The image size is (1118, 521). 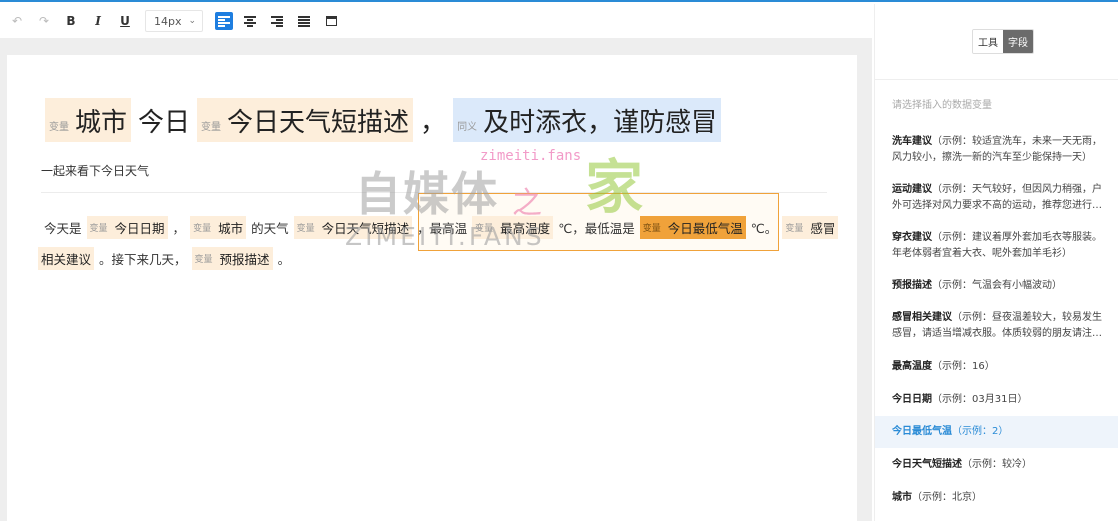 I want to click on field-example: （示例：较冷）, so click(x=997, y=464).